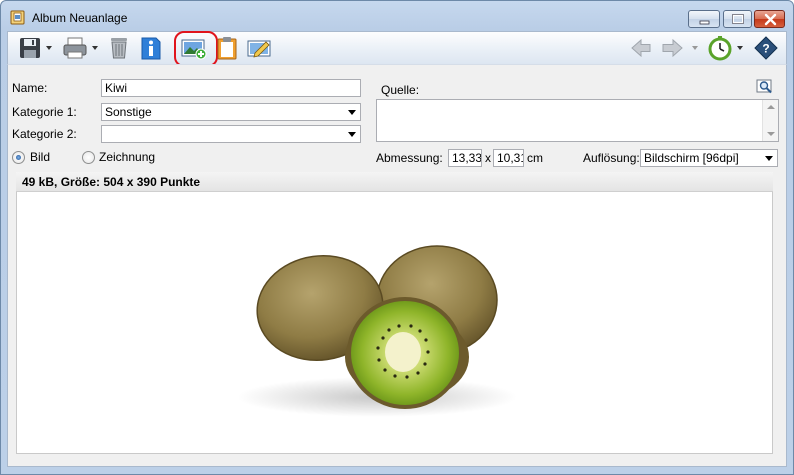  What do you see at coordinates (40, 157) in the screenshot?
I see `radio-bild-label: Bild` at bounding box center [40, 157].